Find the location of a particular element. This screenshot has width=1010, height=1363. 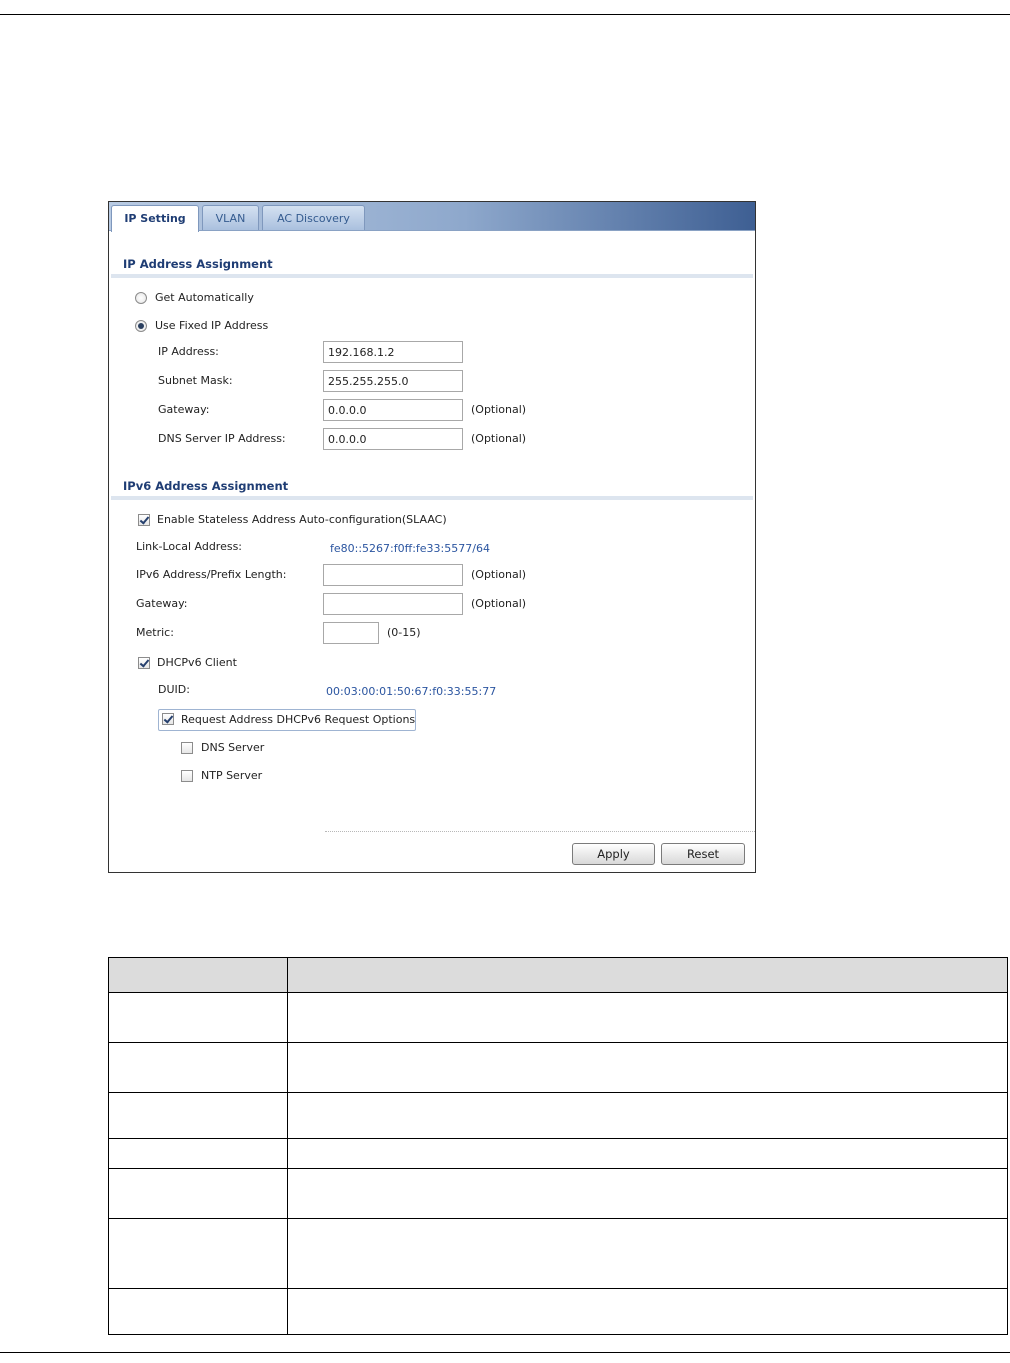

ipv4-section-rule is located at coordinates (432, 276).